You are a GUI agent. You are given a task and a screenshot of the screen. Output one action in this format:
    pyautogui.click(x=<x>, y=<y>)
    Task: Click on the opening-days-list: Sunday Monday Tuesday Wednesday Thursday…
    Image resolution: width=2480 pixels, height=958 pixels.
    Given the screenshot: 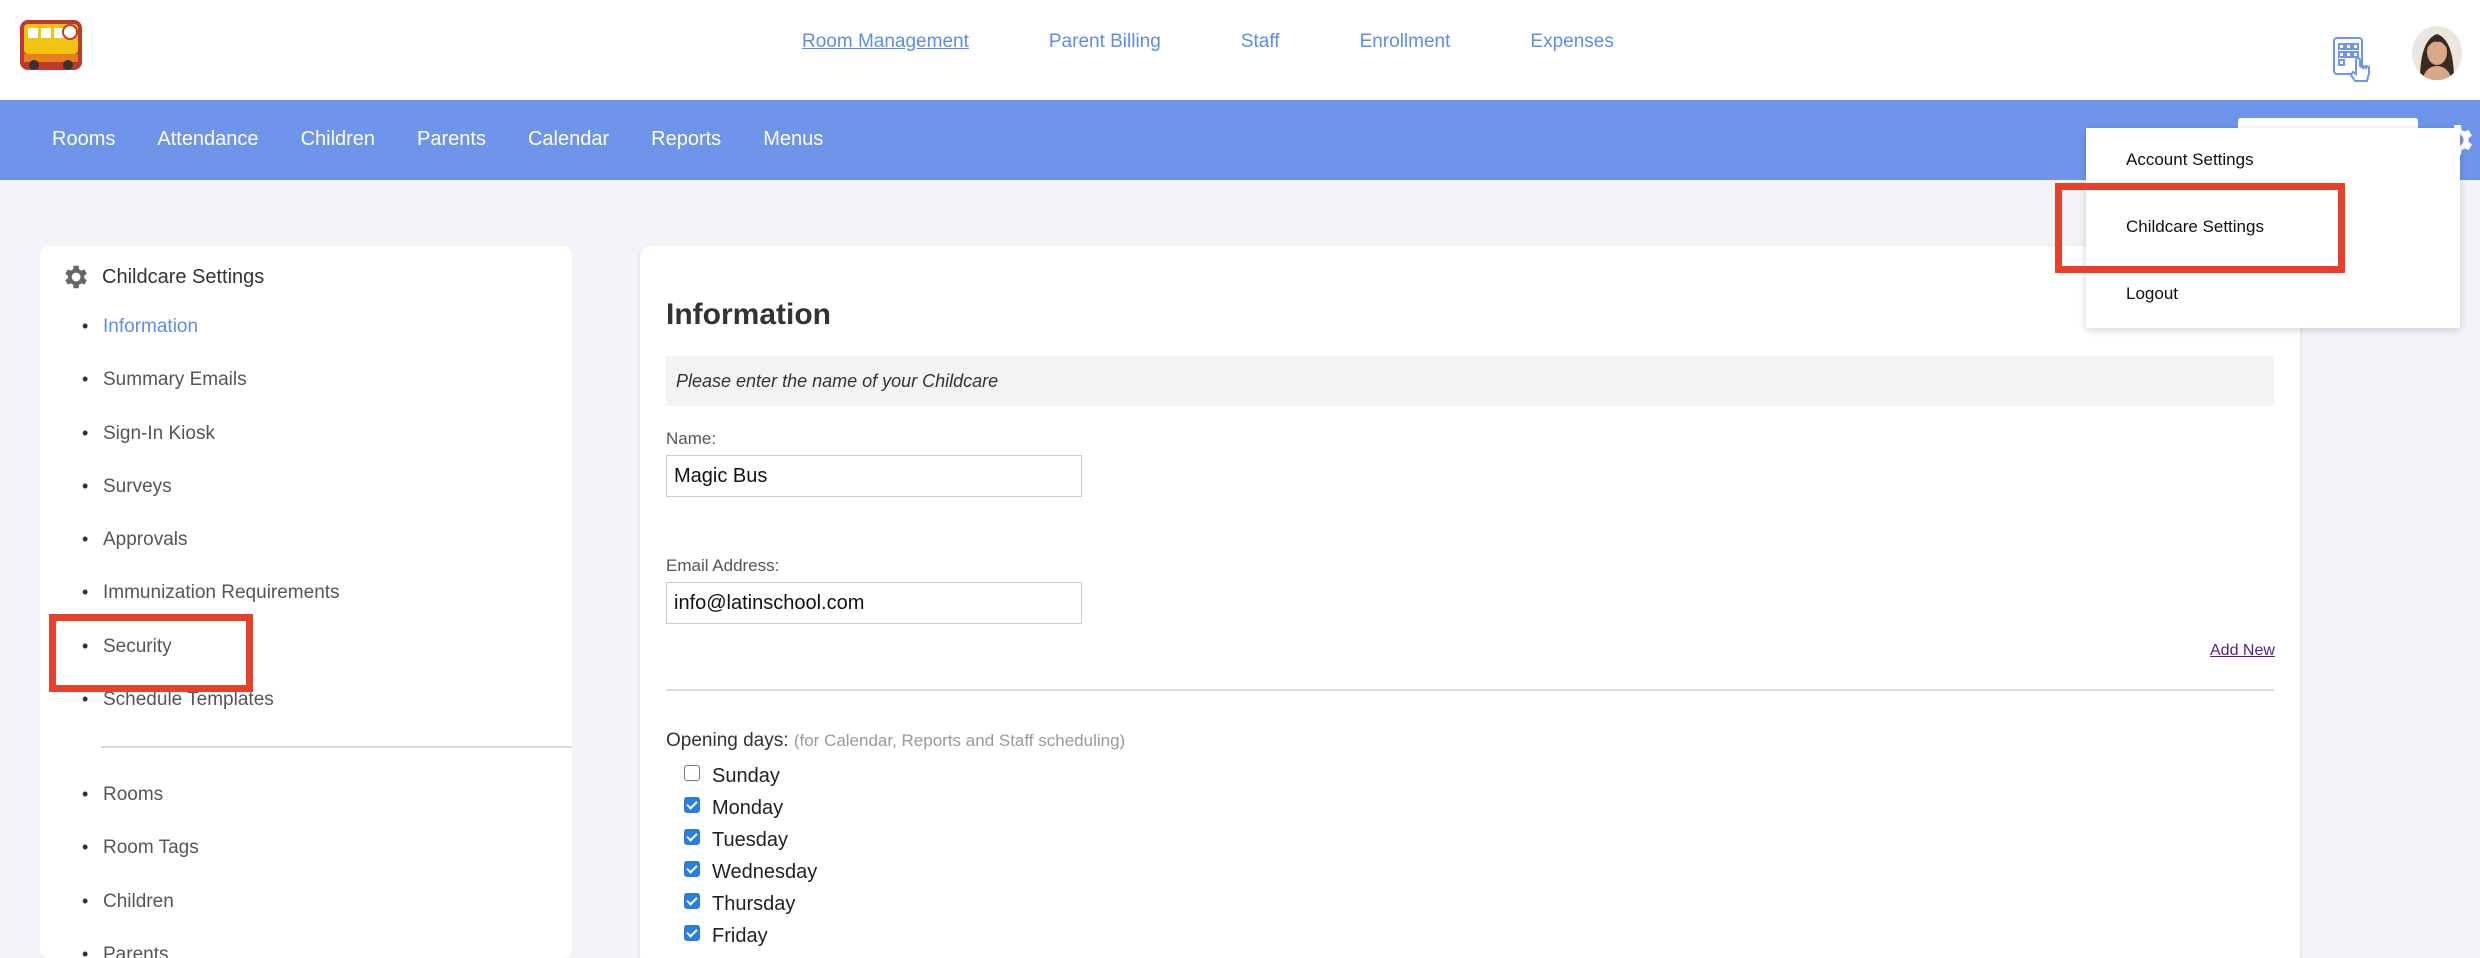 What is the action you would take?
    pyautogui.click(x=750, y=856)
    